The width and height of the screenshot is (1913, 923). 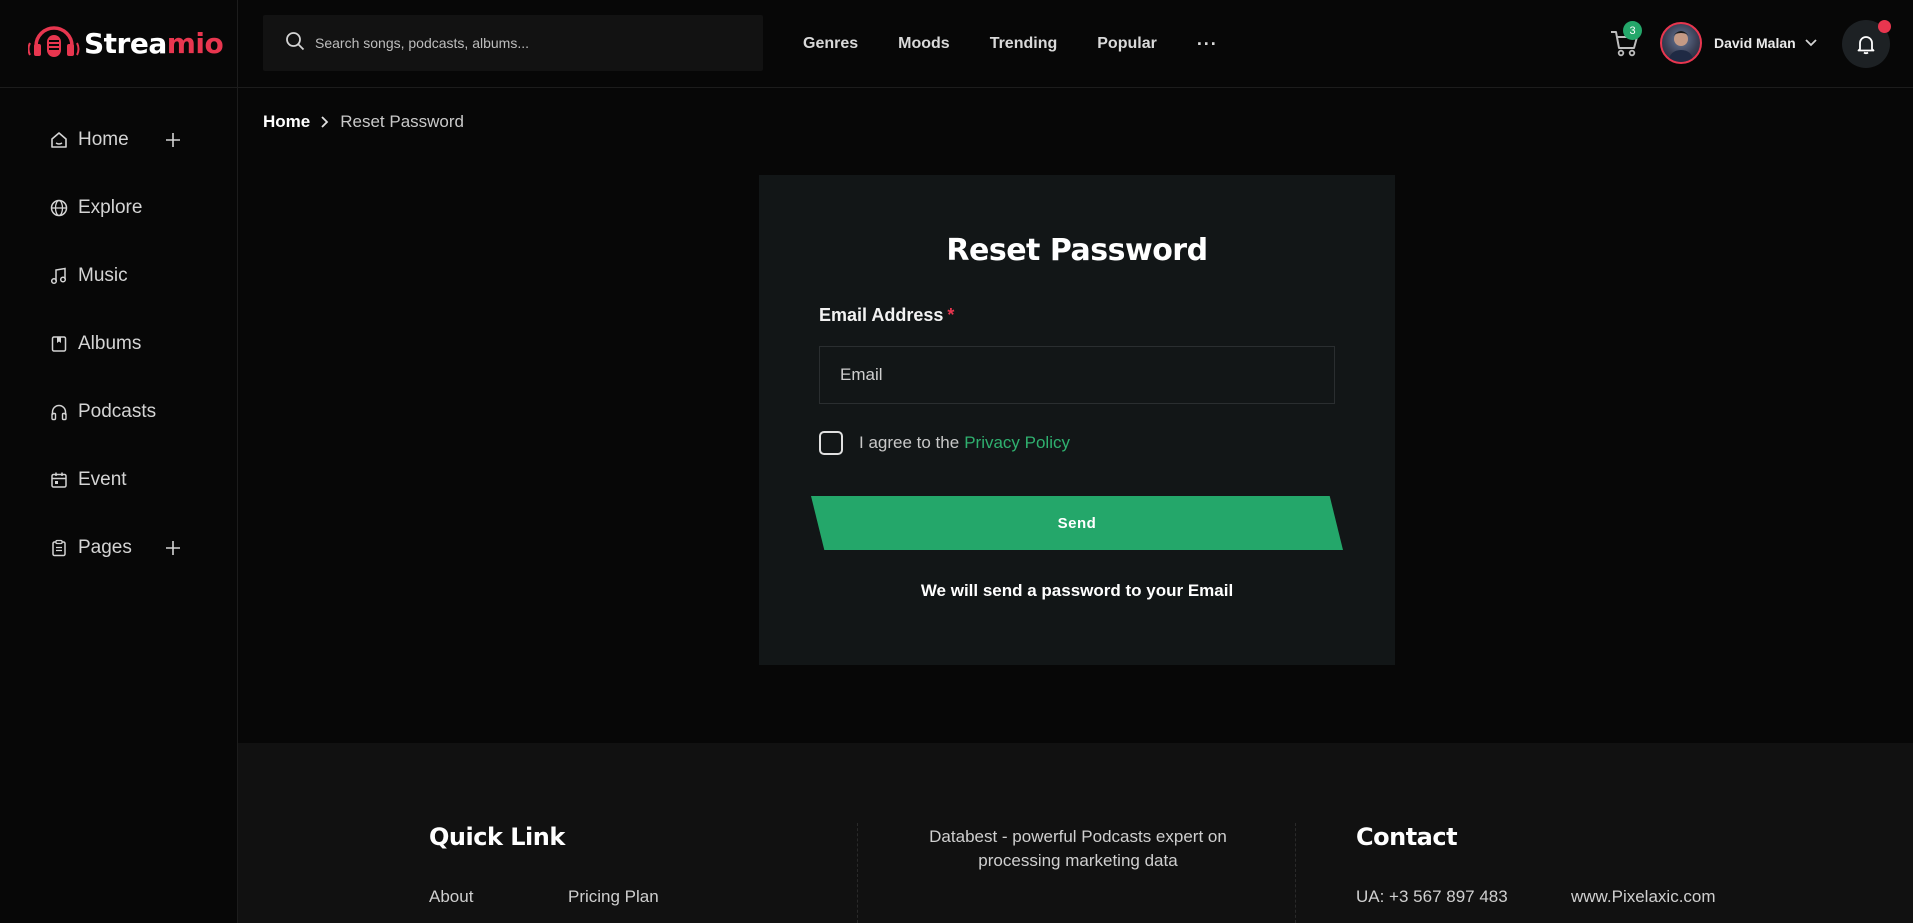 I want to click on sidebar-item-label: Explore, so click(x=110, y=207).